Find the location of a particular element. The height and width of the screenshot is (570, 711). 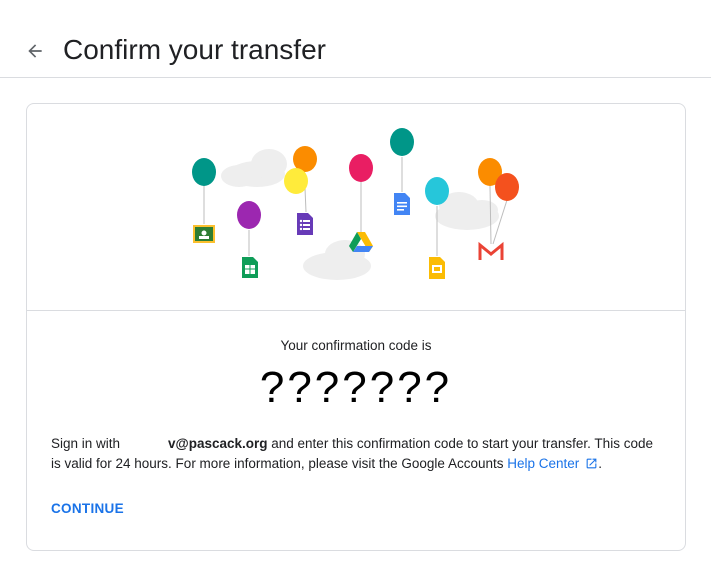

back-button is located at coordinates (35, 51).